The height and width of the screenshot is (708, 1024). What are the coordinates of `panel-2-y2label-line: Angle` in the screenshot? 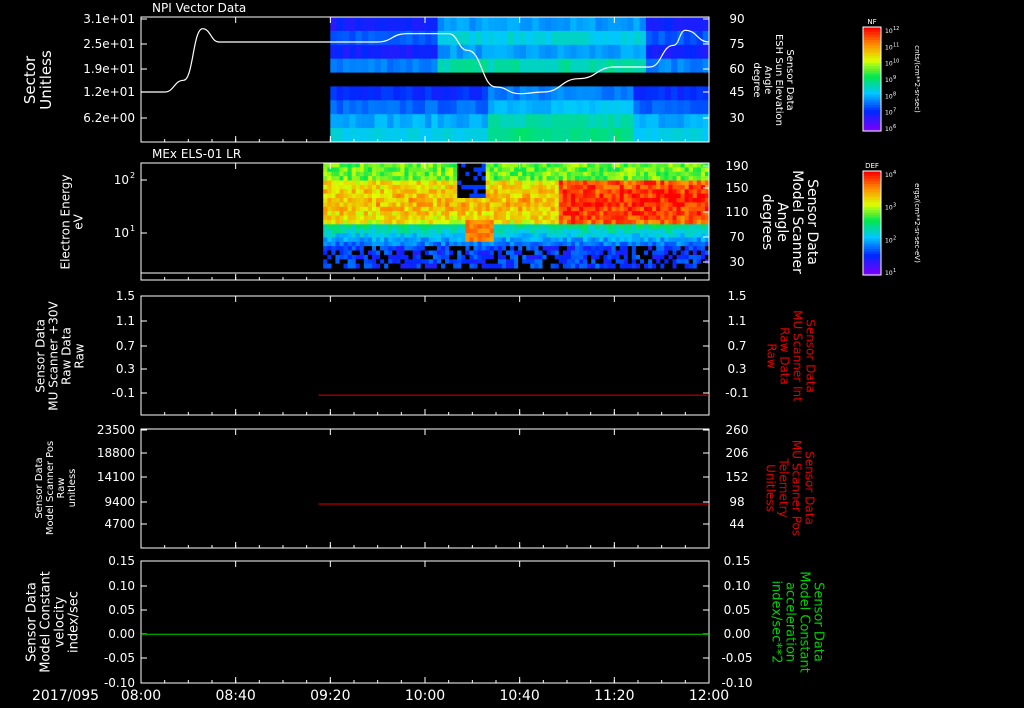 It's located at (782, 222).